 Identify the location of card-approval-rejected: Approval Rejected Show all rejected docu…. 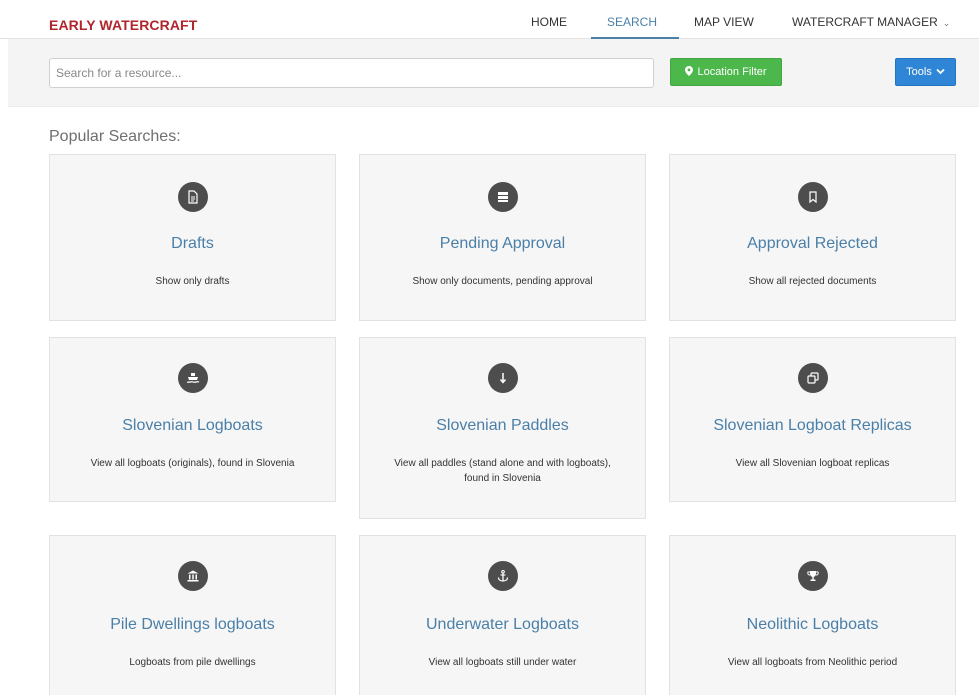
(812, 237).